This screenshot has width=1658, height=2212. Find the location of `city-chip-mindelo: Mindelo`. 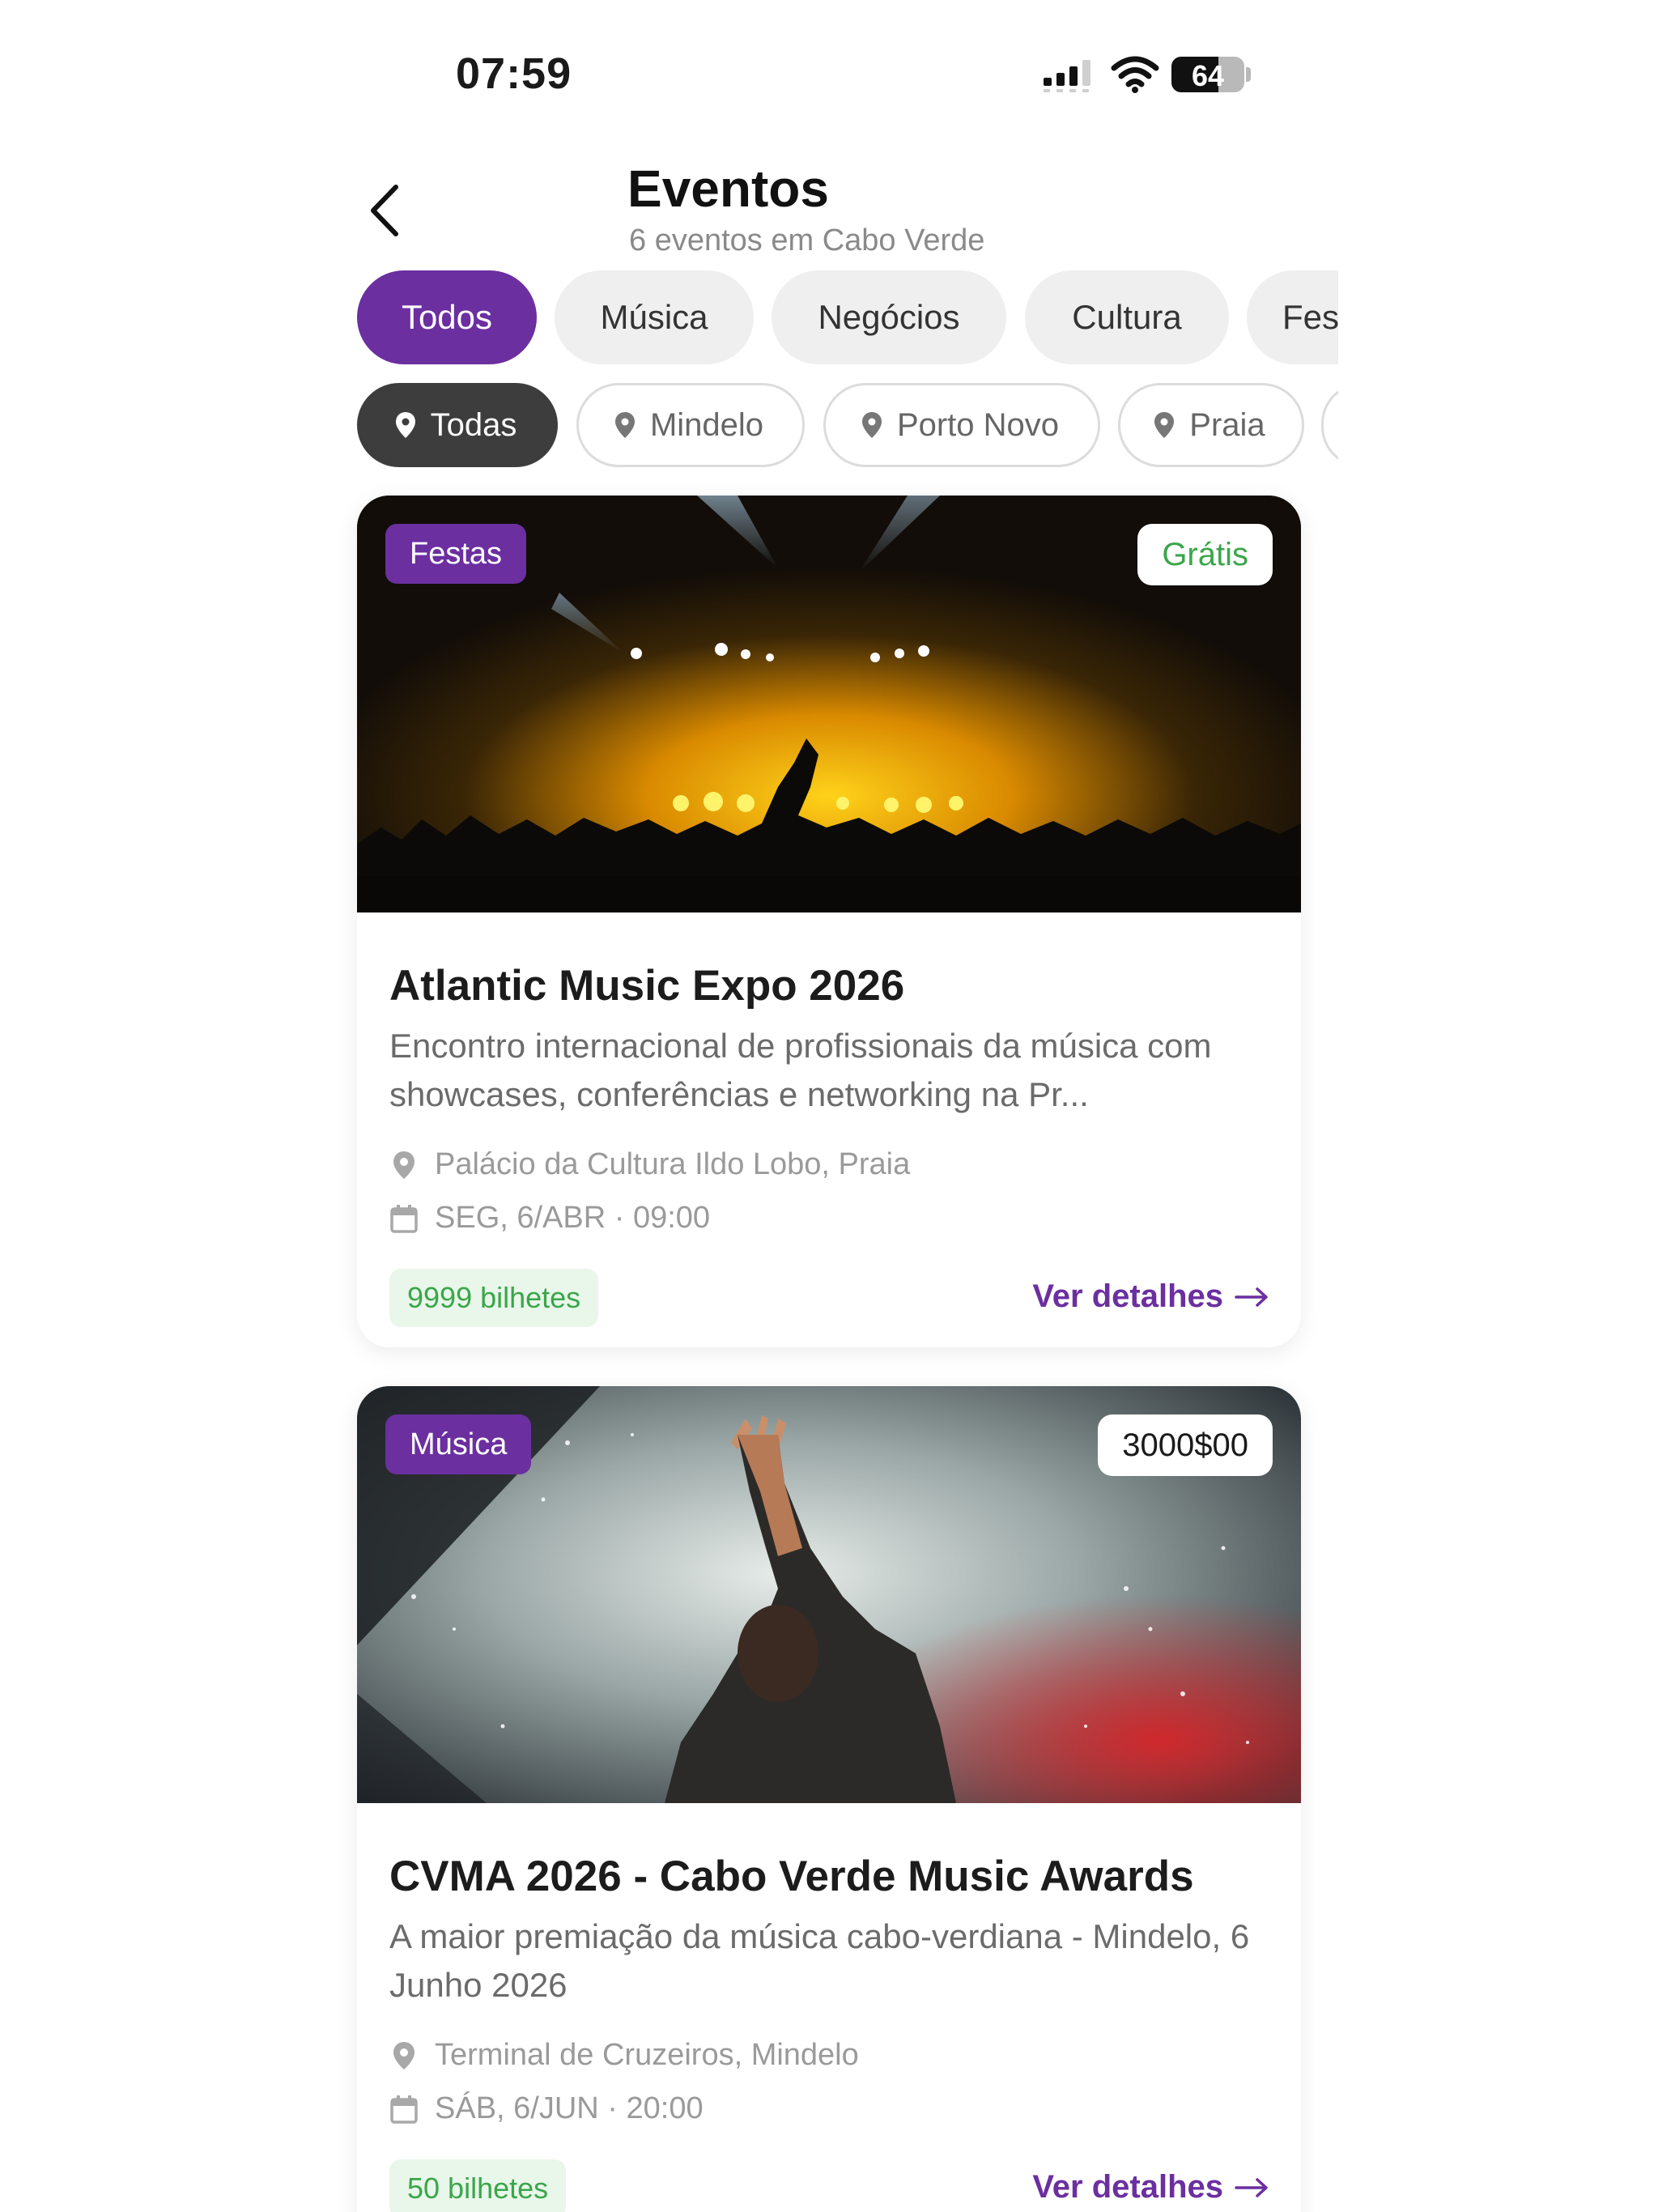

city-chip-mindelo: Mindelo is located at coordinates (690, 425).